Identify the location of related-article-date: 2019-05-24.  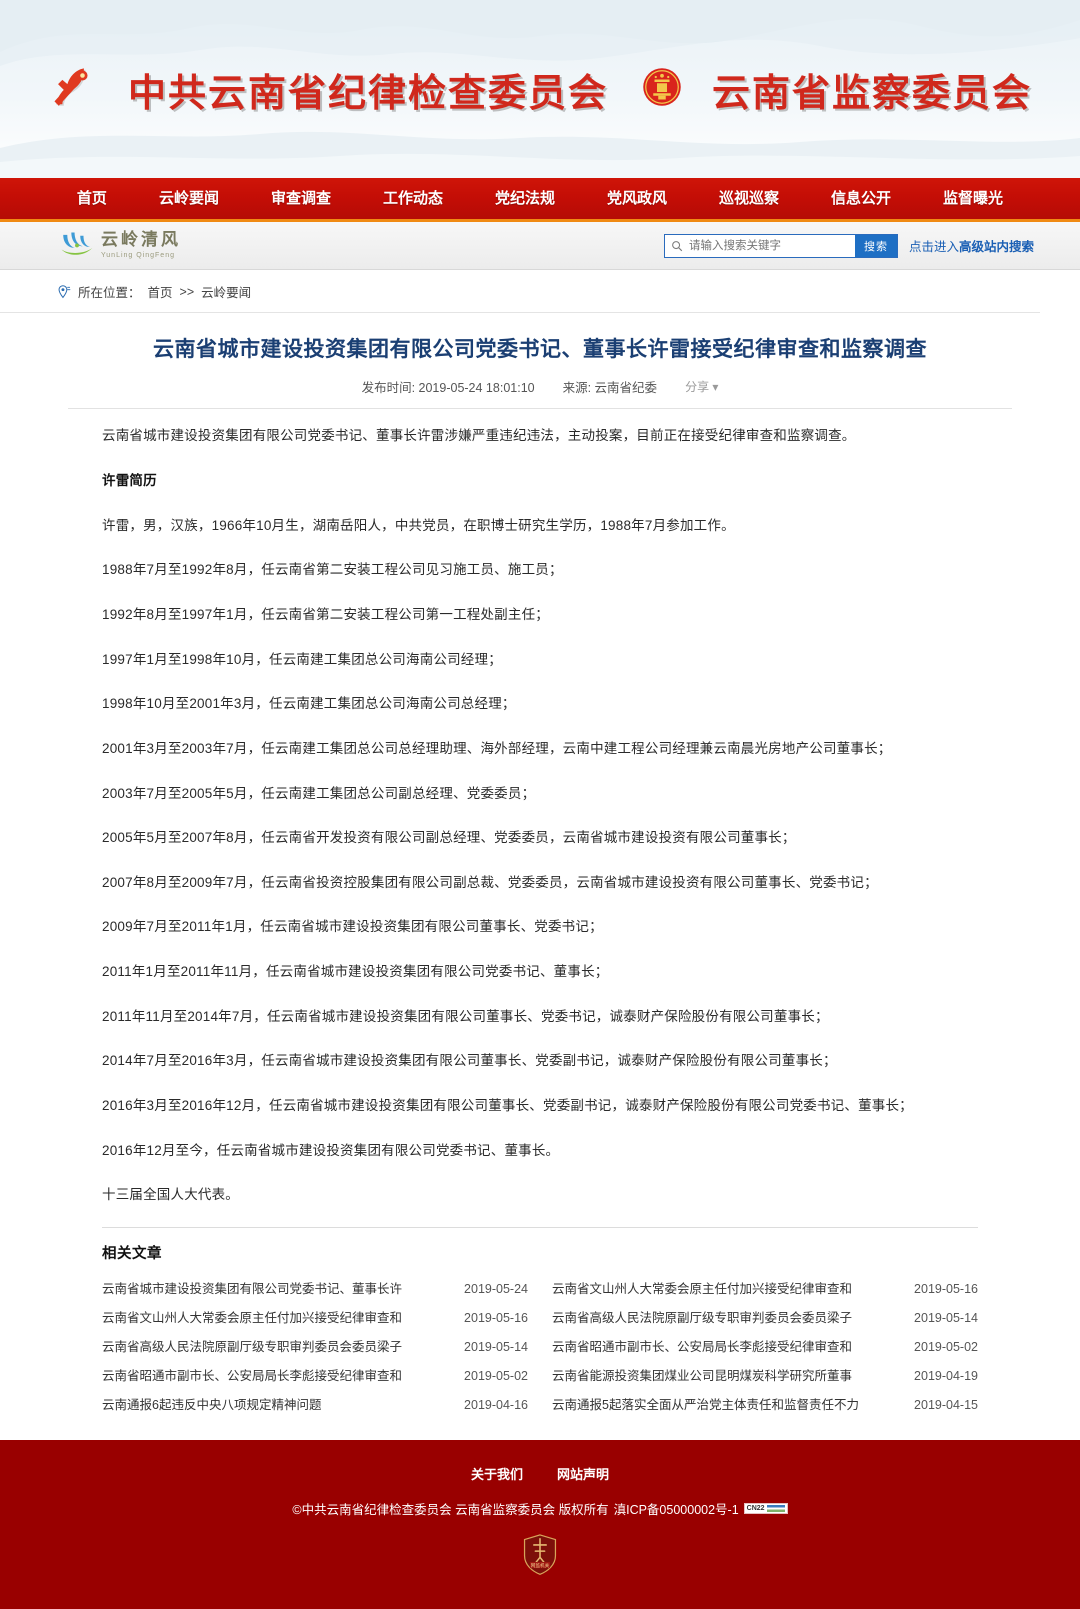
(496, 1288).